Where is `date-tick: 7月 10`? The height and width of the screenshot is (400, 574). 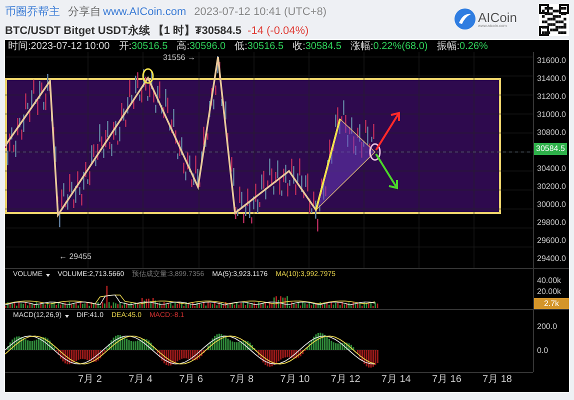 date-tick: 7月 10 is located at coordinates (295, 380).